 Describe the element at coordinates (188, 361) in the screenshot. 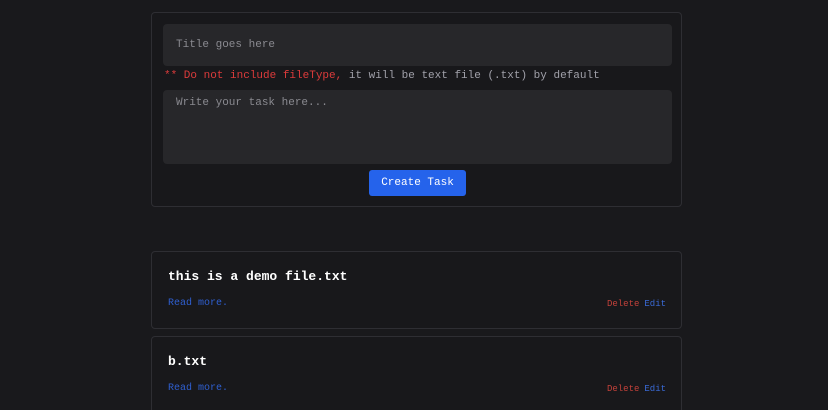

I see `task-title: b.txt` at that location.